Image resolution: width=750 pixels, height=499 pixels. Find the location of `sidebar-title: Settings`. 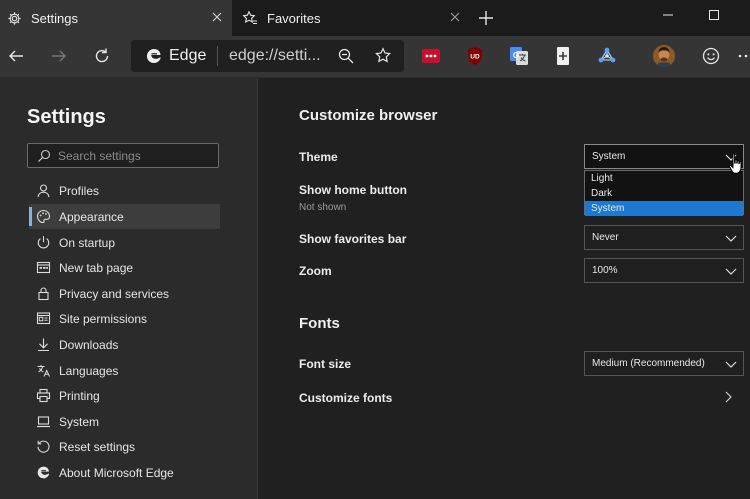

sidebar-title: Settings is located at coordinates (66, 117).